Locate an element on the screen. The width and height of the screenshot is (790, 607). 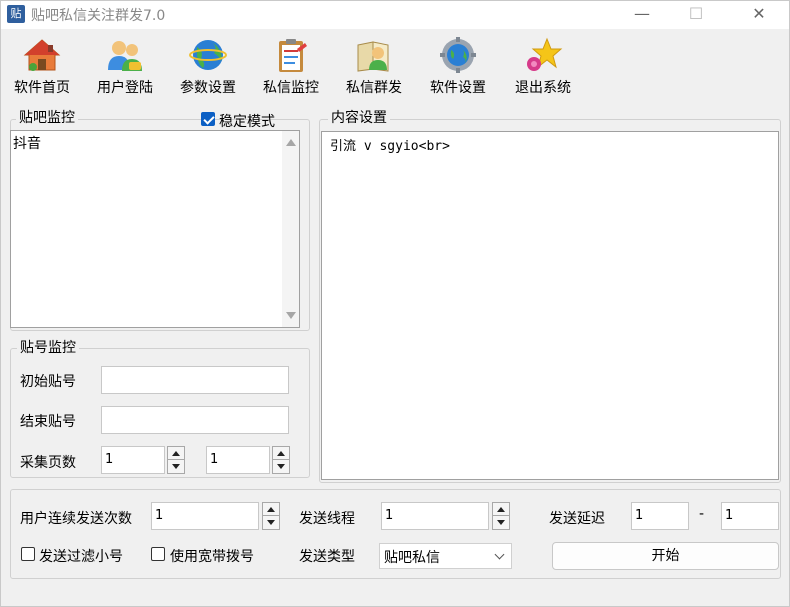
toolbar-login-button: 用户登陆 is located at coordinates (125, 67).